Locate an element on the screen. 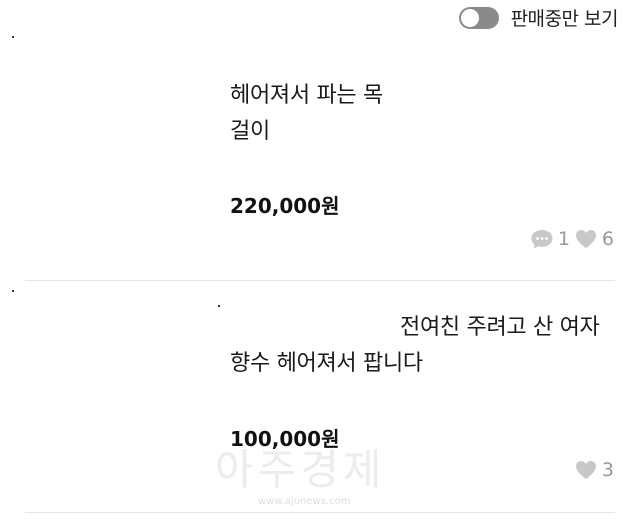 The image size is (640, 526). listing-stats: 1 6 is located at coordinates (572, 239).